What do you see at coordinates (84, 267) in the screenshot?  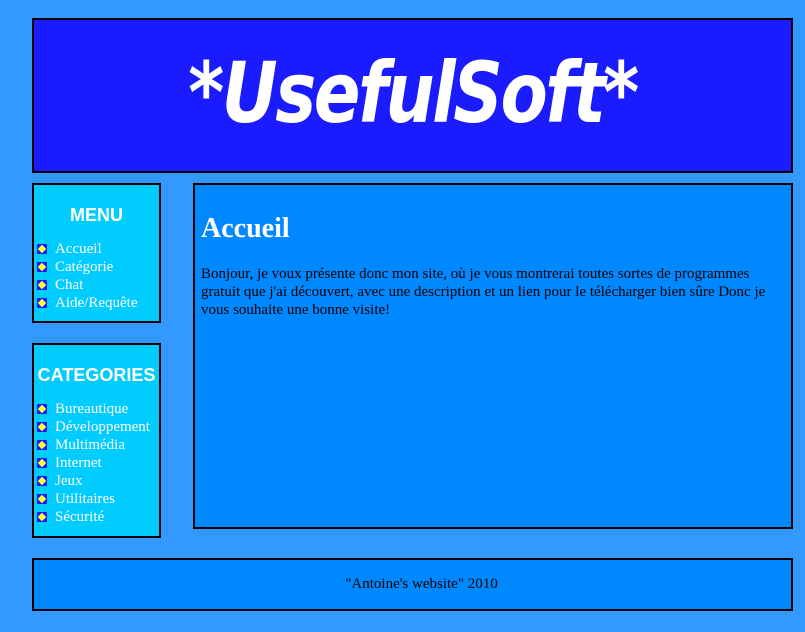 I see `menu-item-label: Catégorie` at bounding box center [84, 267].